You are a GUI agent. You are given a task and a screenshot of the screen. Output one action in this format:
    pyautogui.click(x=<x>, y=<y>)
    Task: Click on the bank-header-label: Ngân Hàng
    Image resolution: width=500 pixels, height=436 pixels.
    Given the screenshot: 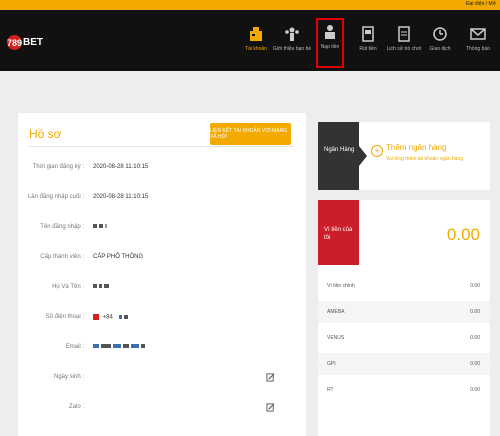 What is the action you would take?
    pyautogui.click(x=339, y=150)
    